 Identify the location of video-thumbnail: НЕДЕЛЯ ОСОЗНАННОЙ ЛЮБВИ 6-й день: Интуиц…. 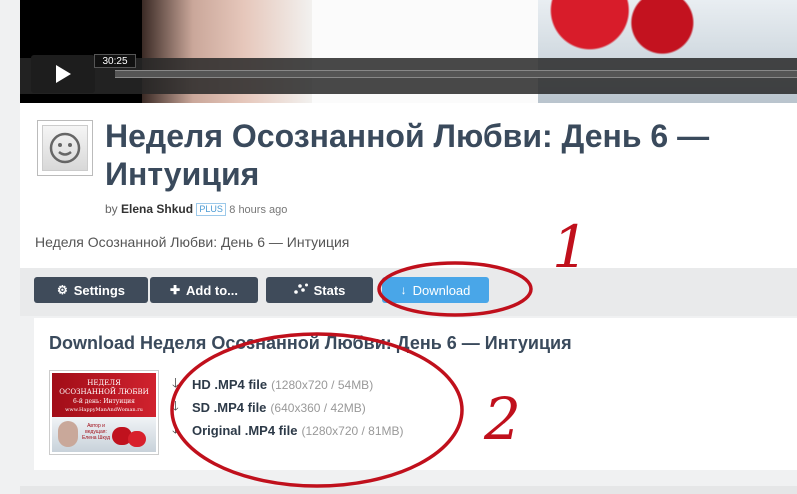
(104, 412).